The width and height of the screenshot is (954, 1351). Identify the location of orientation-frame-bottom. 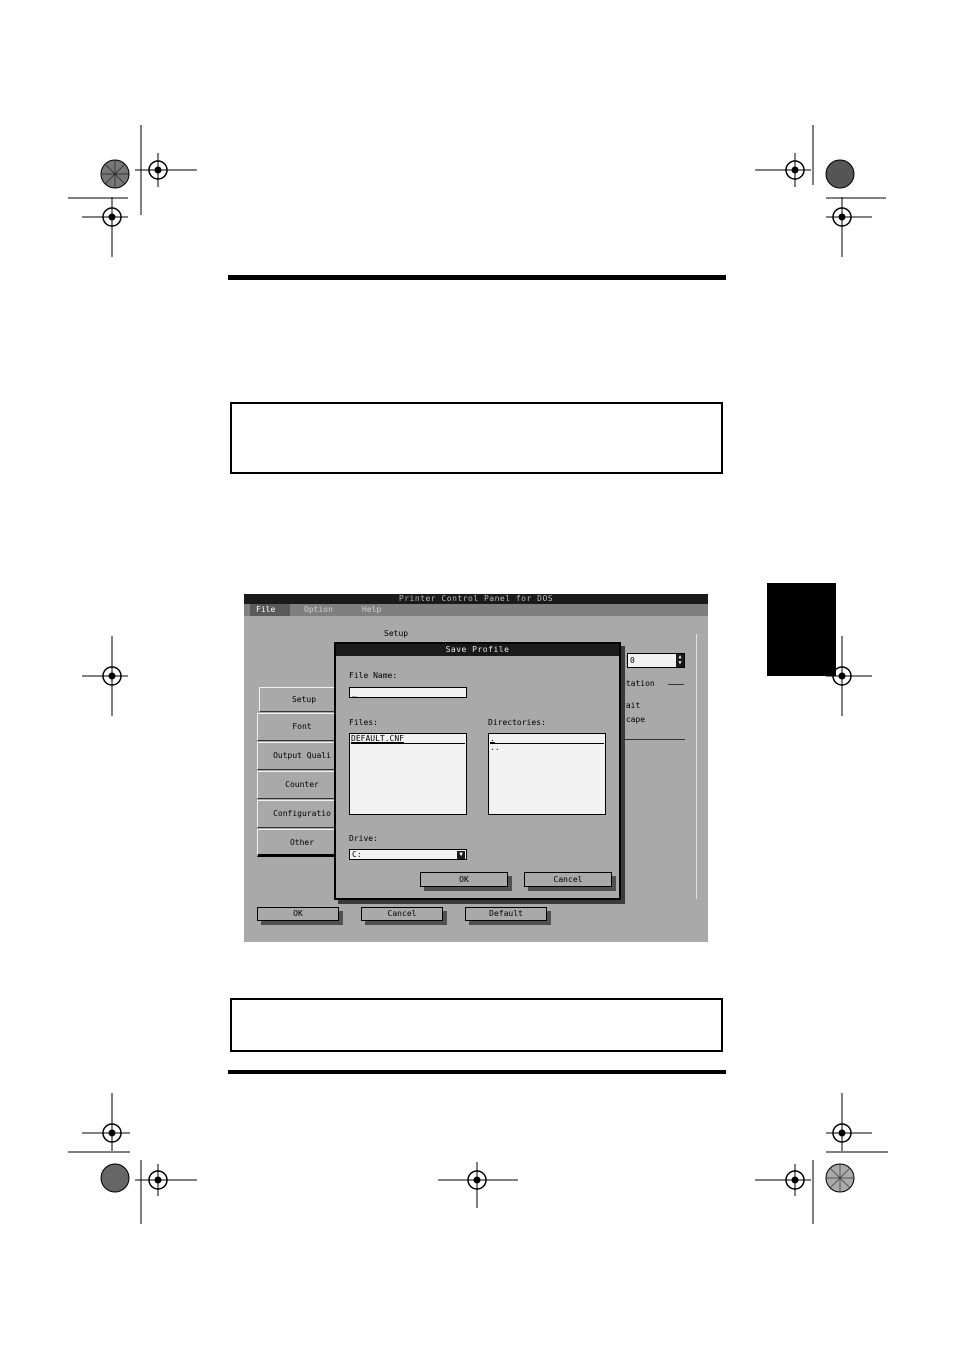
(653, 739).